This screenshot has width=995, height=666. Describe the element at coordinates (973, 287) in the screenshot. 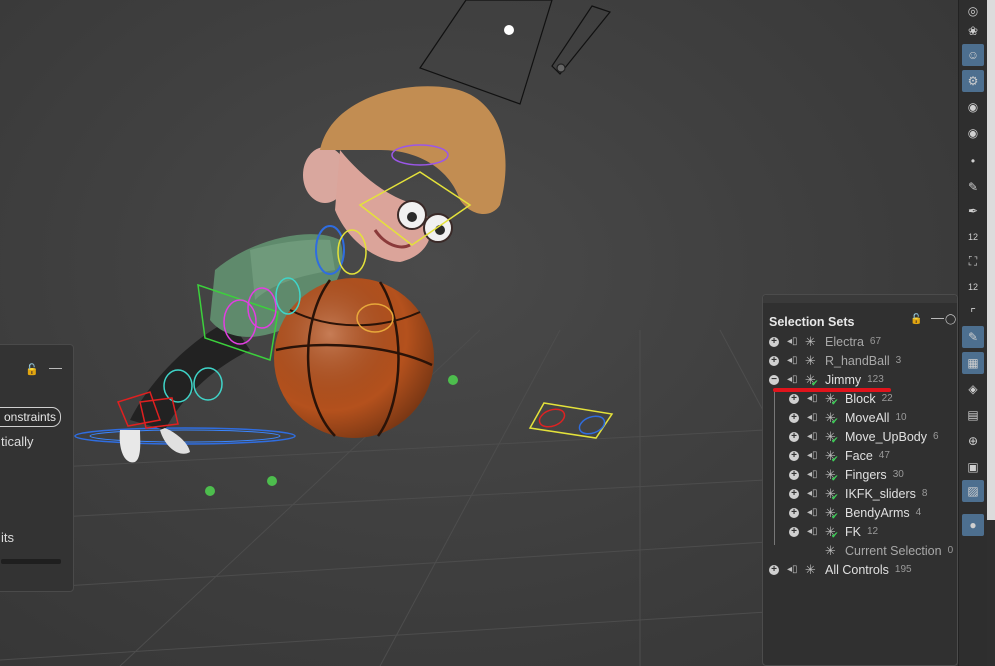

I see `timing-12b-icon: 12` at that location.